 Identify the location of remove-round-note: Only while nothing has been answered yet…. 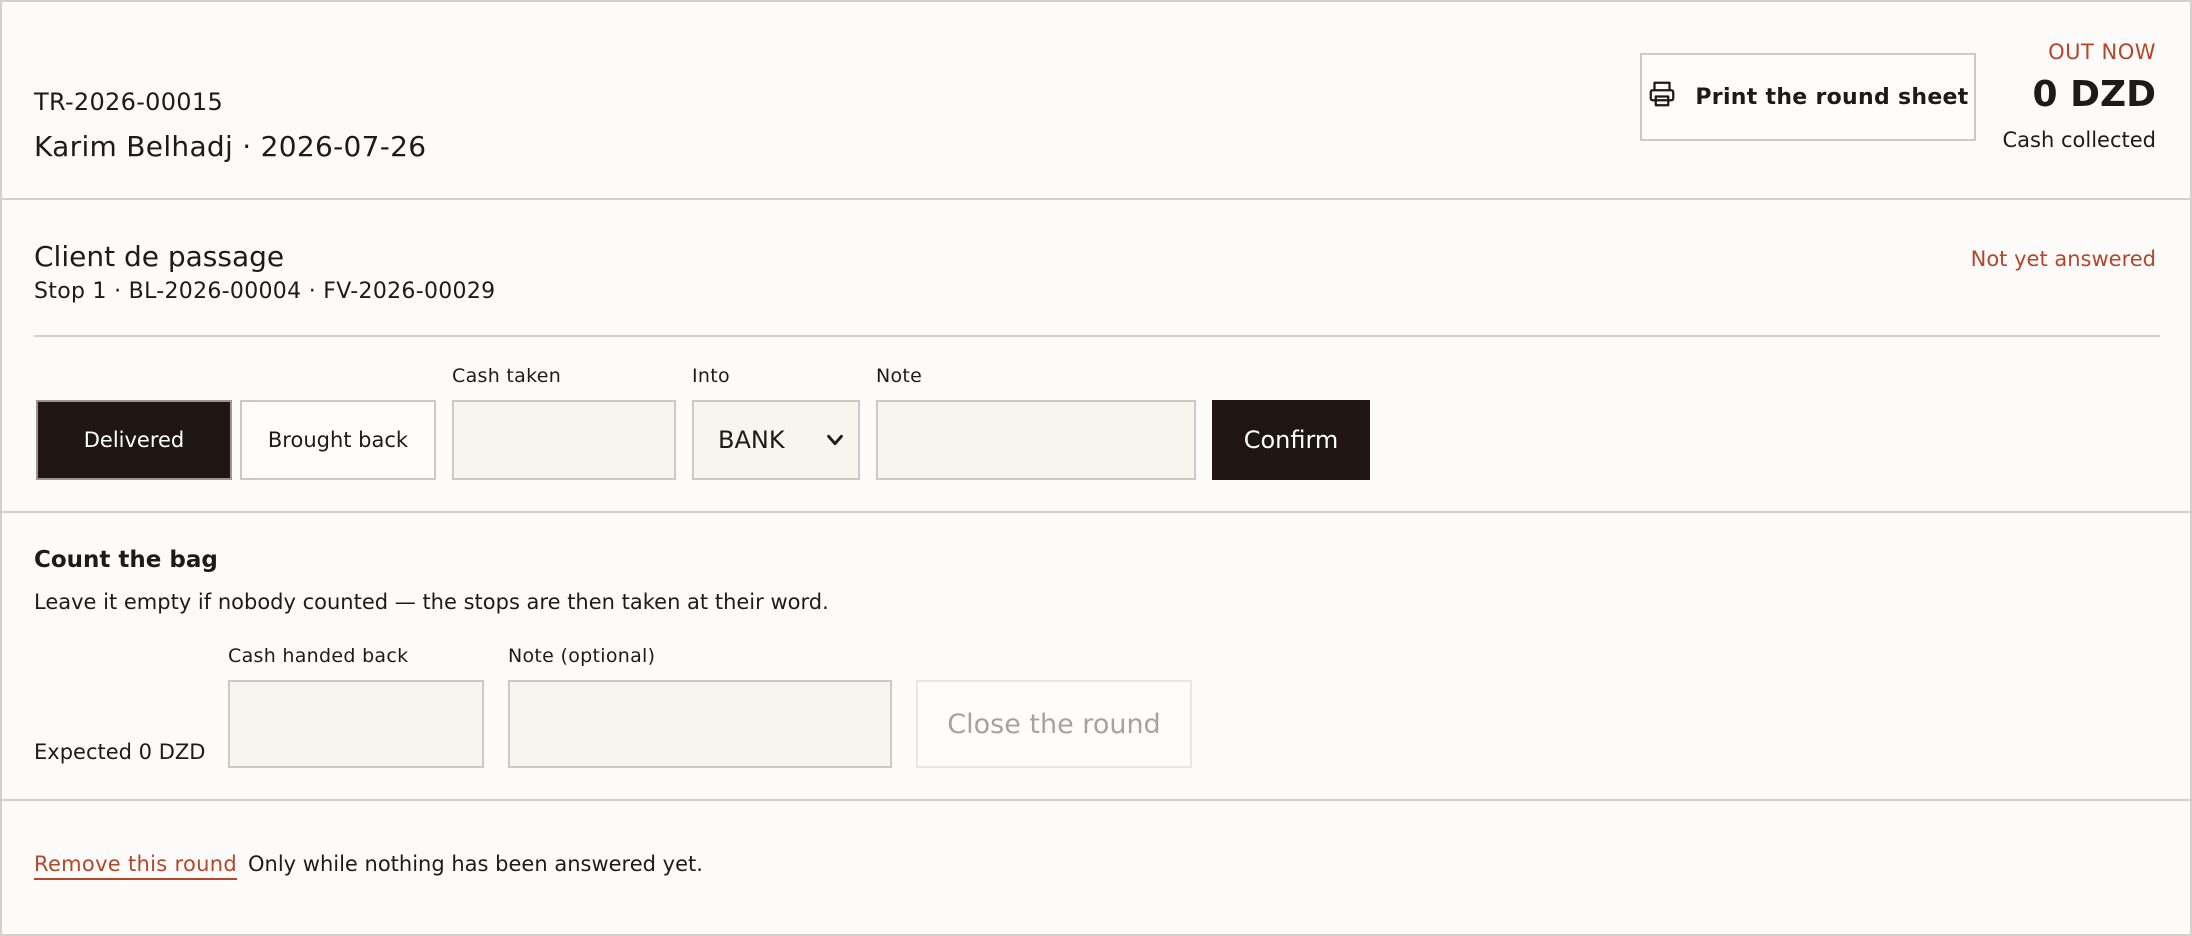
(475, 864).